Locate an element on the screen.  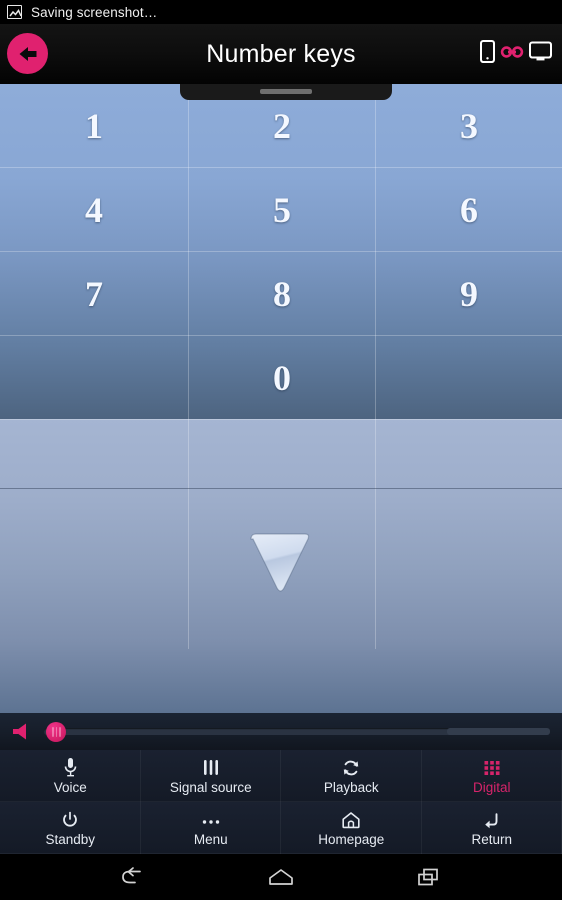
tv-icon is located at coordinates (540, 54).